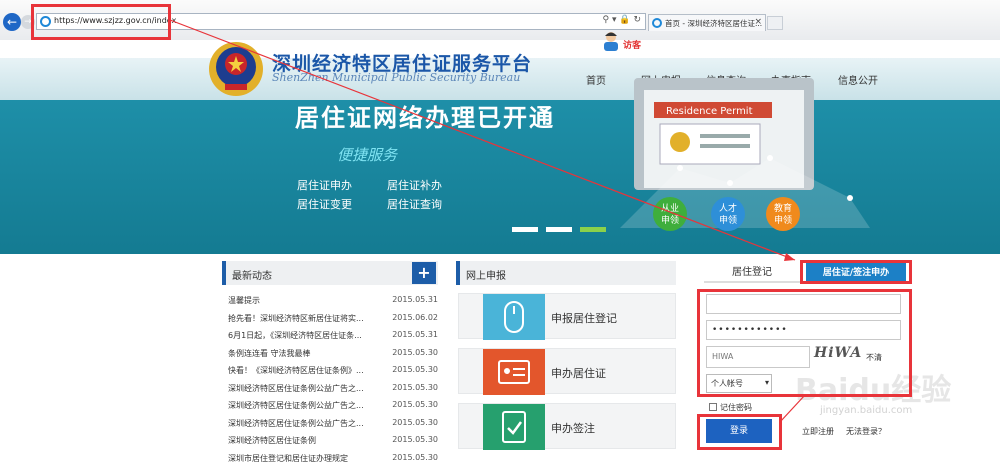  What do you see at coordinates (736, 407) in the screenshot?
I see `remember-password-label: 记住密码` at bounding box center [736, 407].